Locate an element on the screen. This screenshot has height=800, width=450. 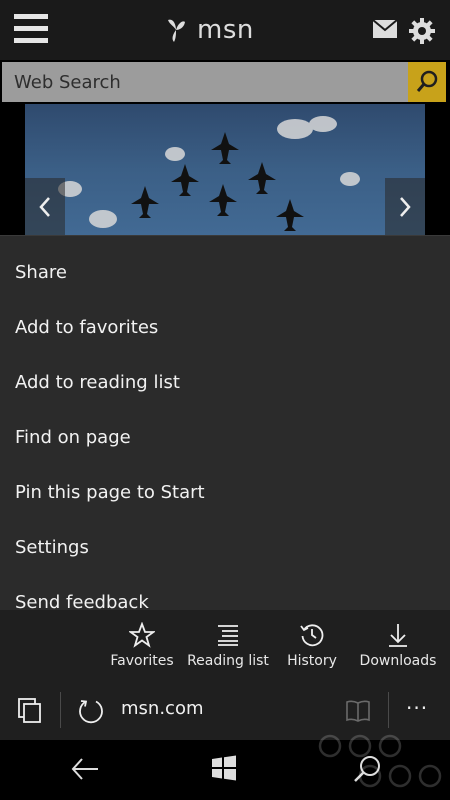
menu-item-share: Share is located at coordinates (41, 277).